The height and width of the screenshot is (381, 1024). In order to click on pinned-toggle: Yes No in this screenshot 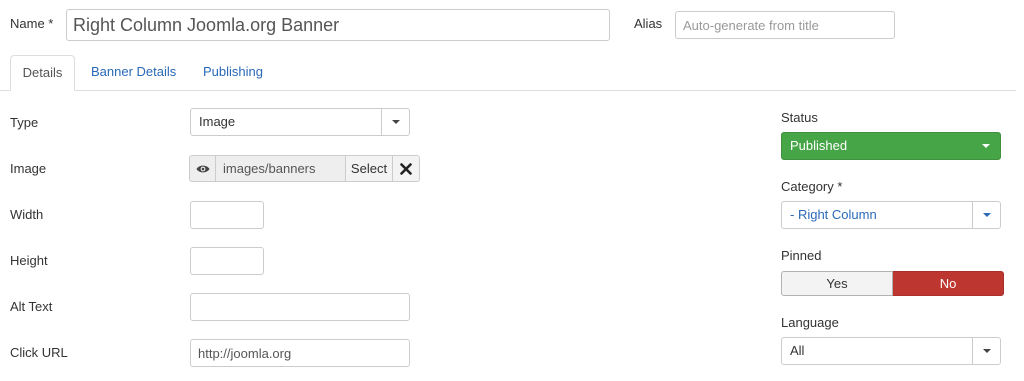, I will do `click(892, 283)`.